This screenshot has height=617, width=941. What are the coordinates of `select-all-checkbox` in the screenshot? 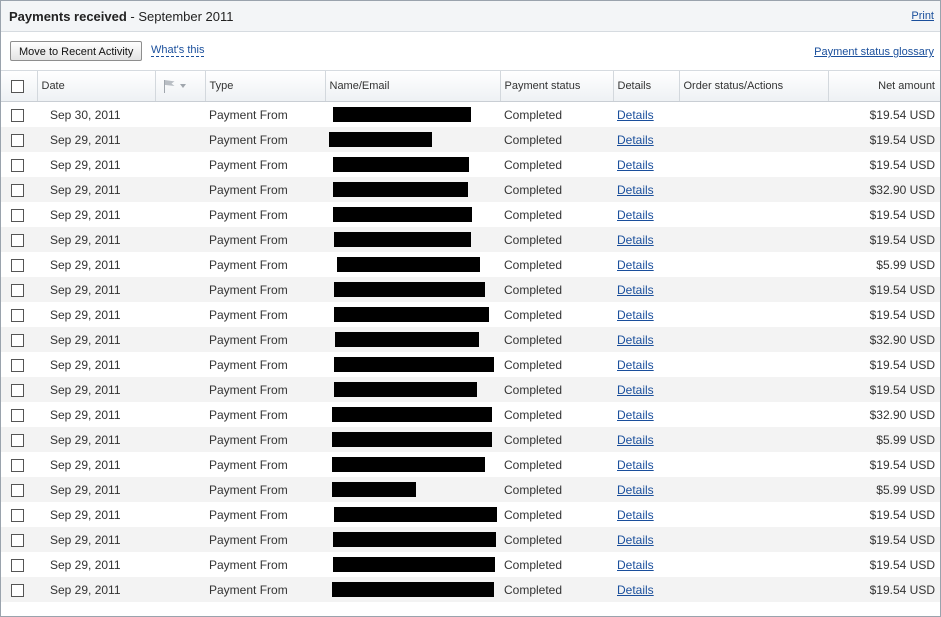 It's located at (17, 86).